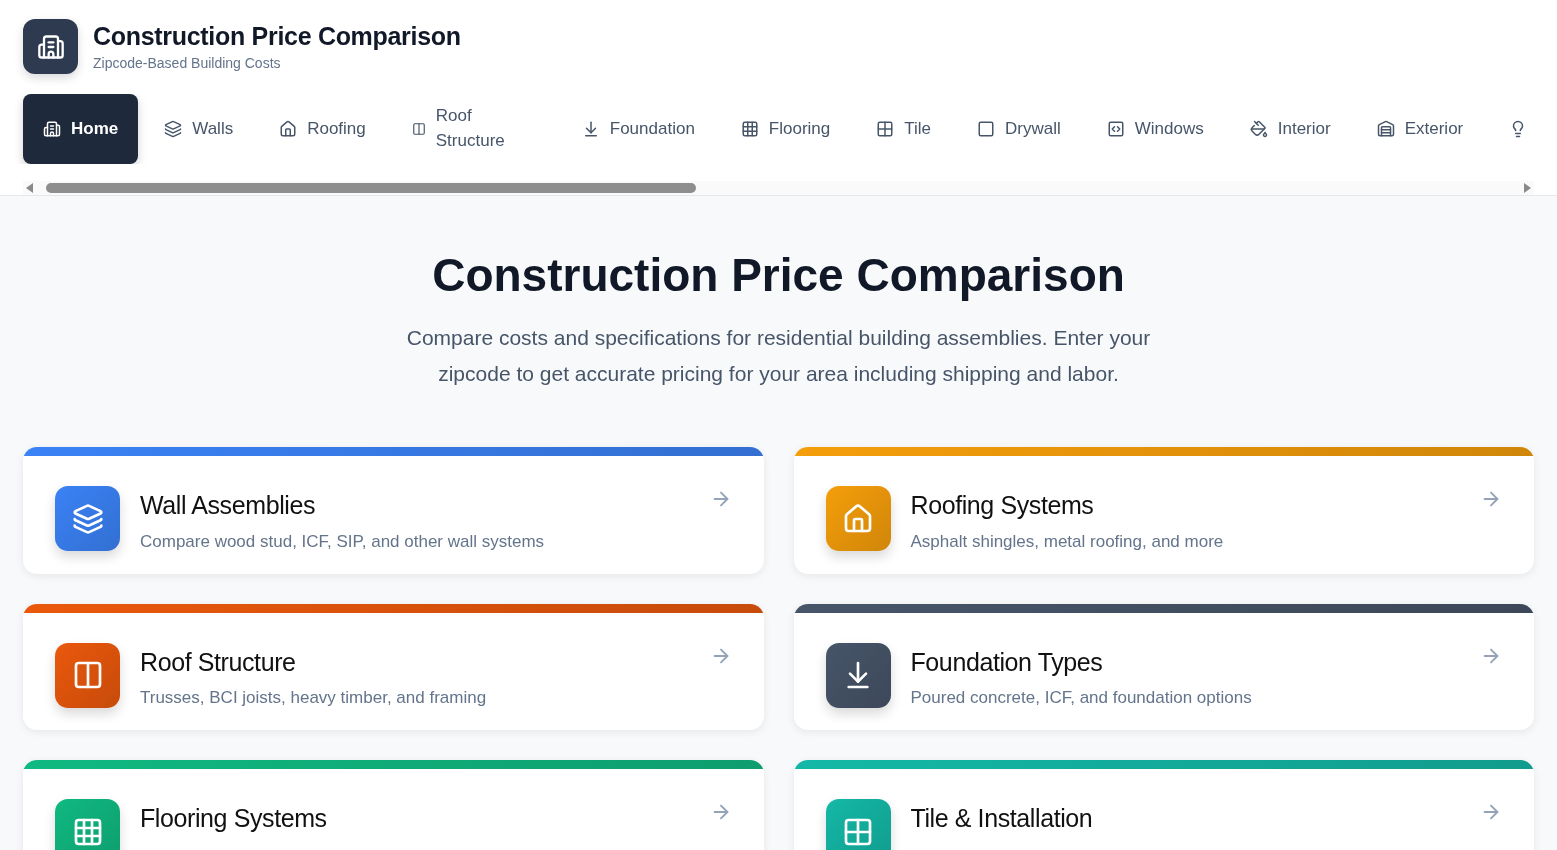 Image resolution: width=1557 pixels, height=850 pixels. I want to click on card-title: Flooring Systems, so click(234, 819).